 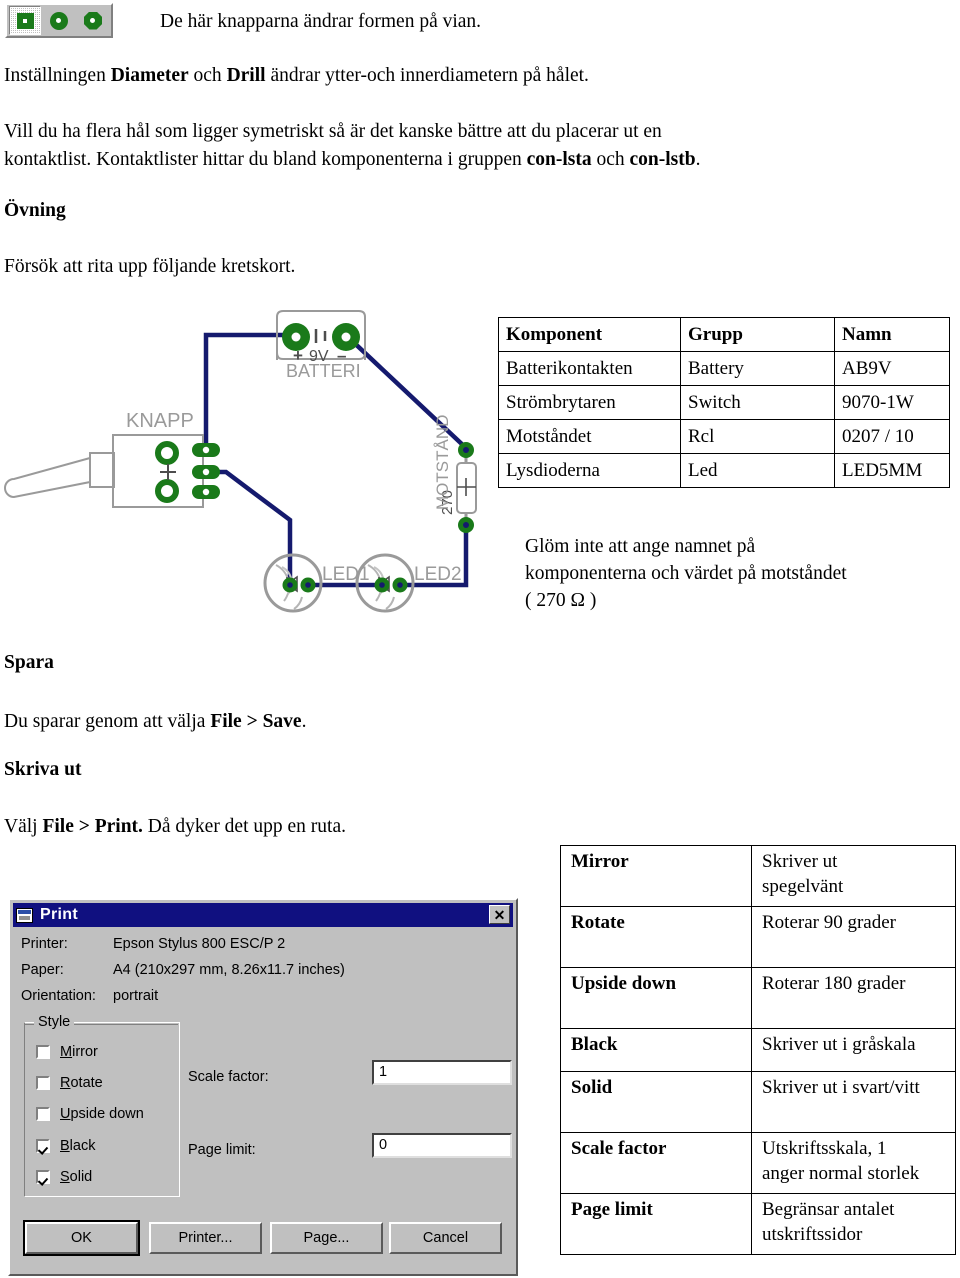 What do you see at coordinates (438, 574) in the screenshot?
I see `led2-label: LED2` at bounding box center [438, 574].